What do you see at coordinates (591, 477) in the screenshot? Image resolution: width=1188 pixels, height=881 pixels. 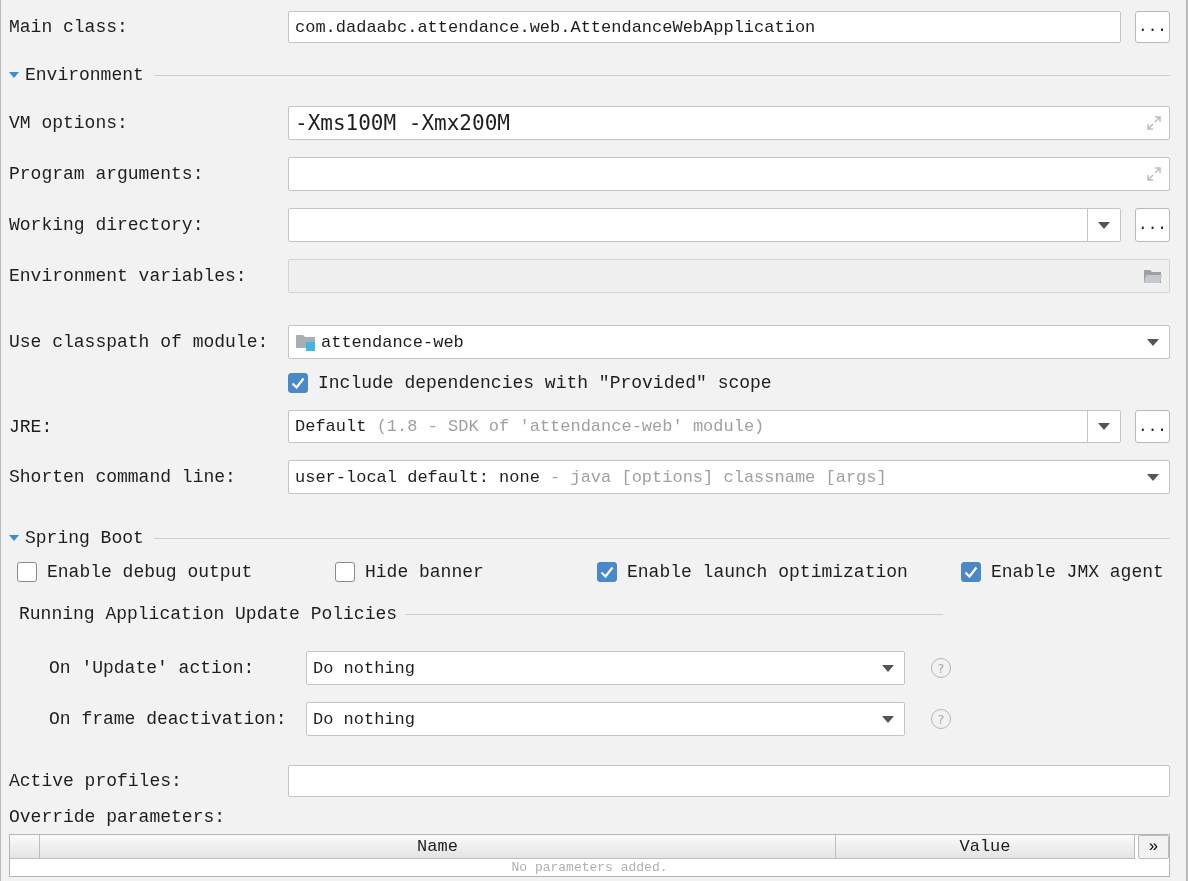 I see `dropdown-value: user-local default: none - java [options] classname [args]` at bounding box center [591, 477].